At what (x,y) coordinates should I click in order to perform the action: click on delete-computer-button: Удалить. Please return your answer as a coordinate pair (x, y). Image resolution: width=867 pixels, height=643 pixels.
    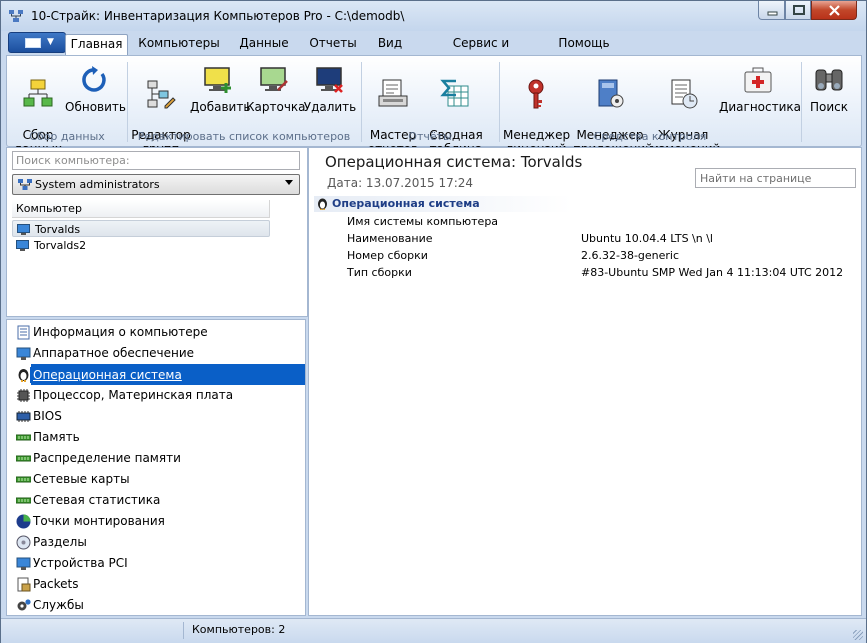
    Looking at the image, I should click on (330, 89).